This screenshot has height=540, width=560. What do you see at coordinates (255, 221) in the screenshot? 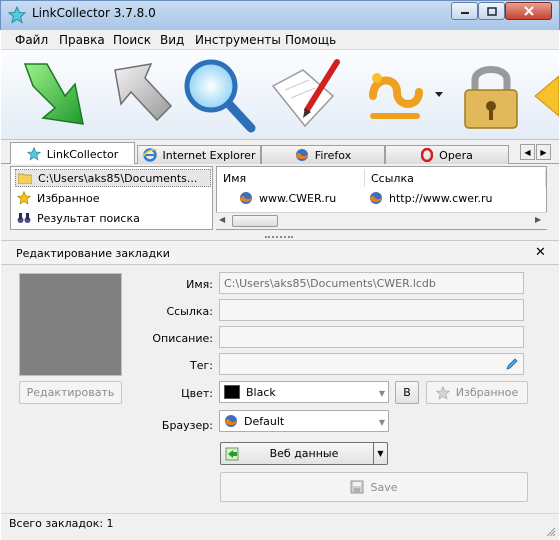
I see `scroll-thumb` at bounding box center [255, 221].